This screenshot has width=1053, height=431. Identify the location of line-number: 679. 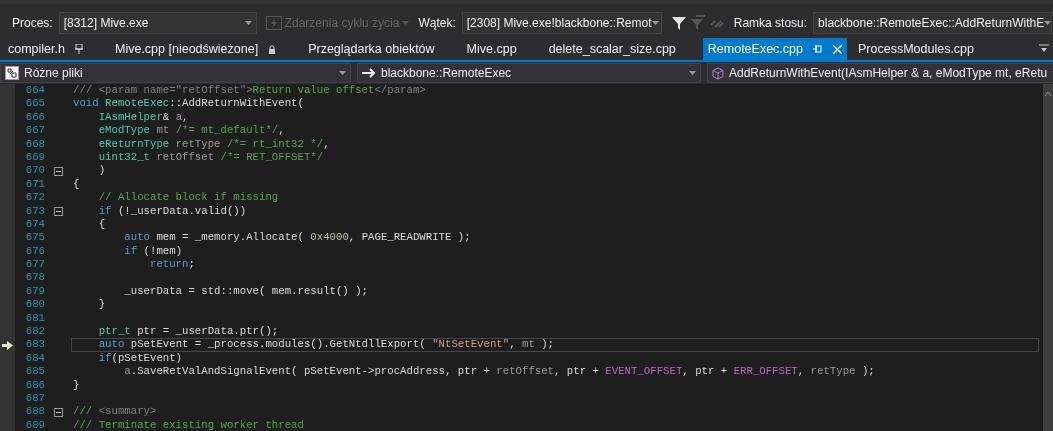
(34, 291).